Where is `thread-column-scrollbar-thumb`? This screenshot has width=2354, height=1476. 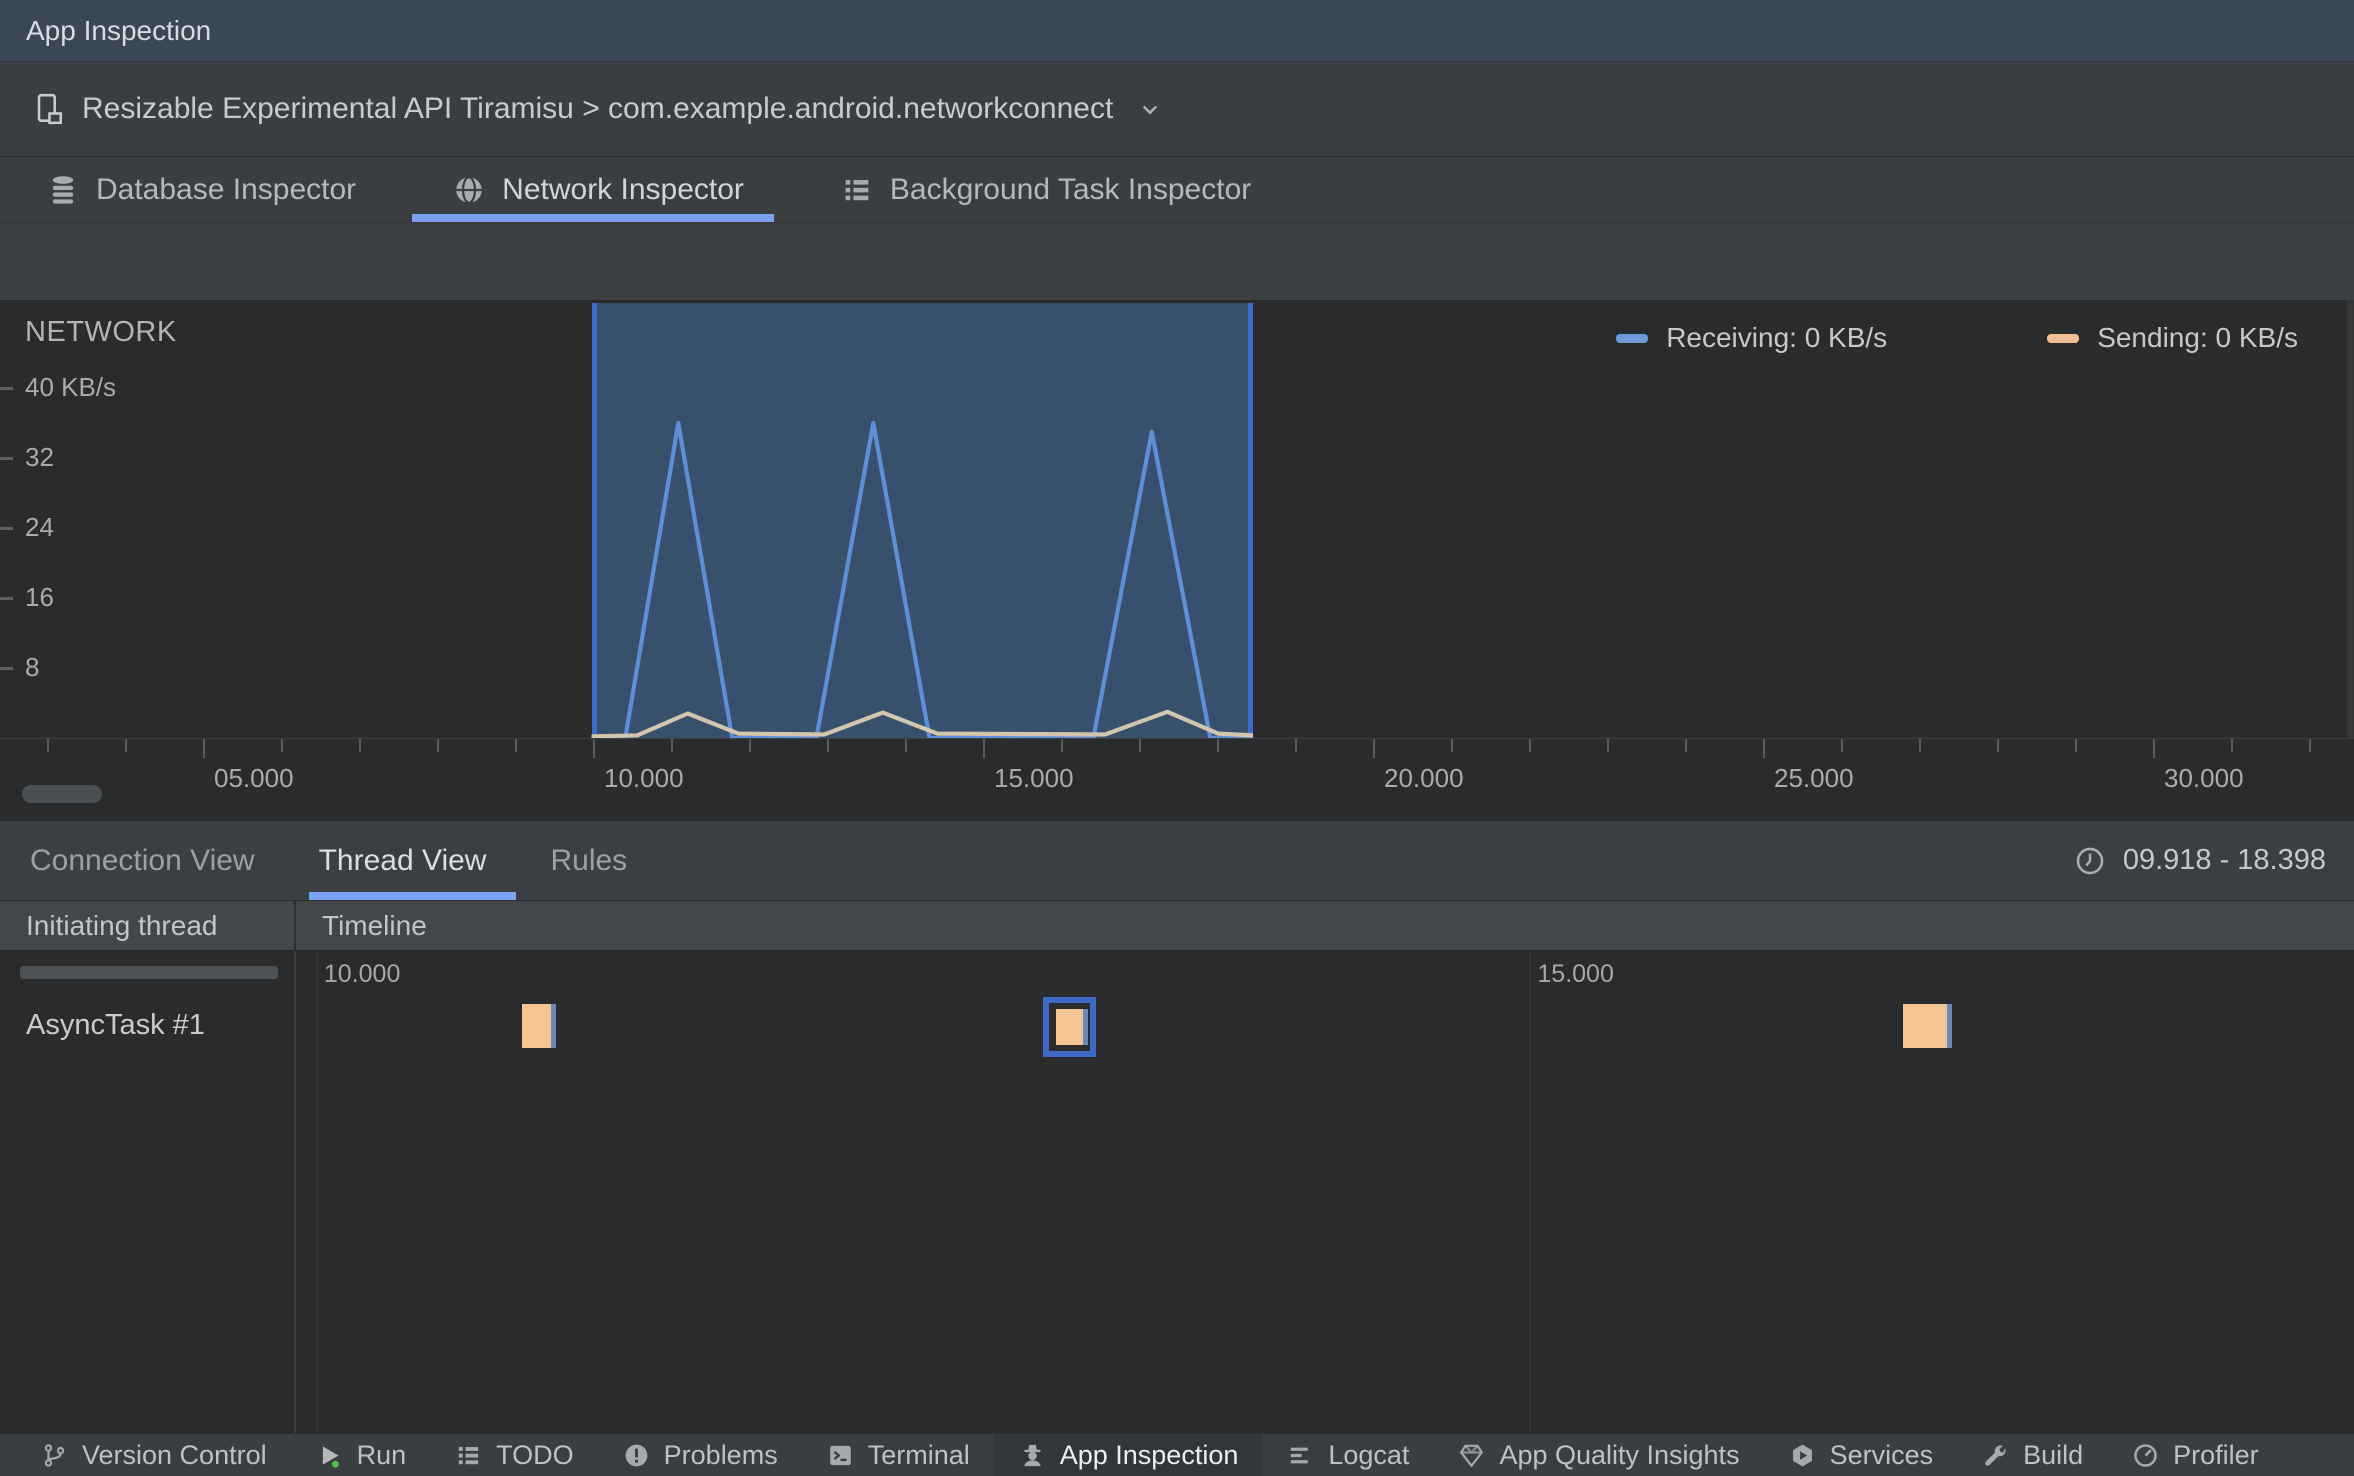 thread-column-scrollbar-thumb is located at coordinates (149, 972).